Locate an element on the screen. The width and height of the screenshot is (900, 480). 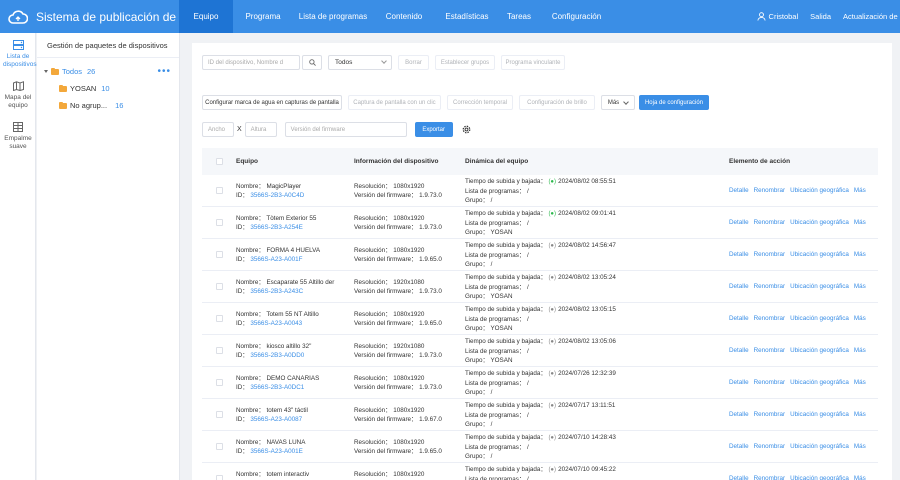
device-id-link: 3566S-2B3-A254E is located at coordinates (276, 227).